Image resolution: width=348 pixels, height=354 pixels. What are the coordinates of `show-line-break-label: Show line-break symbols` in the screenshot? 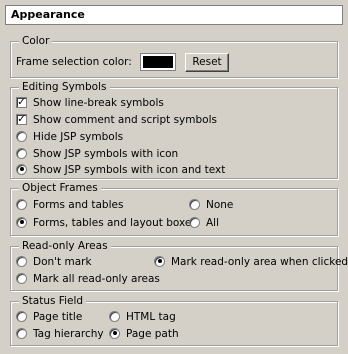 It's located at (98, 103).